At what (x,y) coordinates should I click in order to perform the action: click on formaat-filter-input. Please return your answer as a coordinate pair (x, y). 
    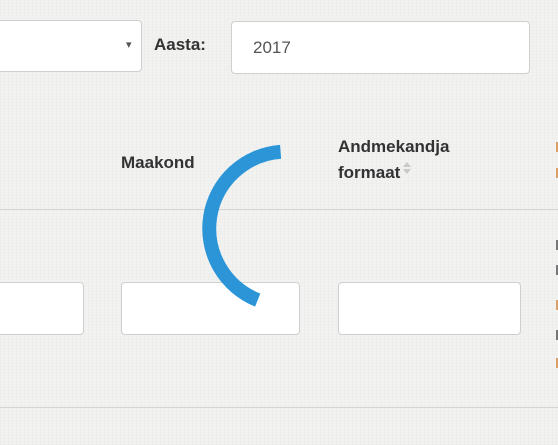
    Looking at the image, I should click on (429, 308).